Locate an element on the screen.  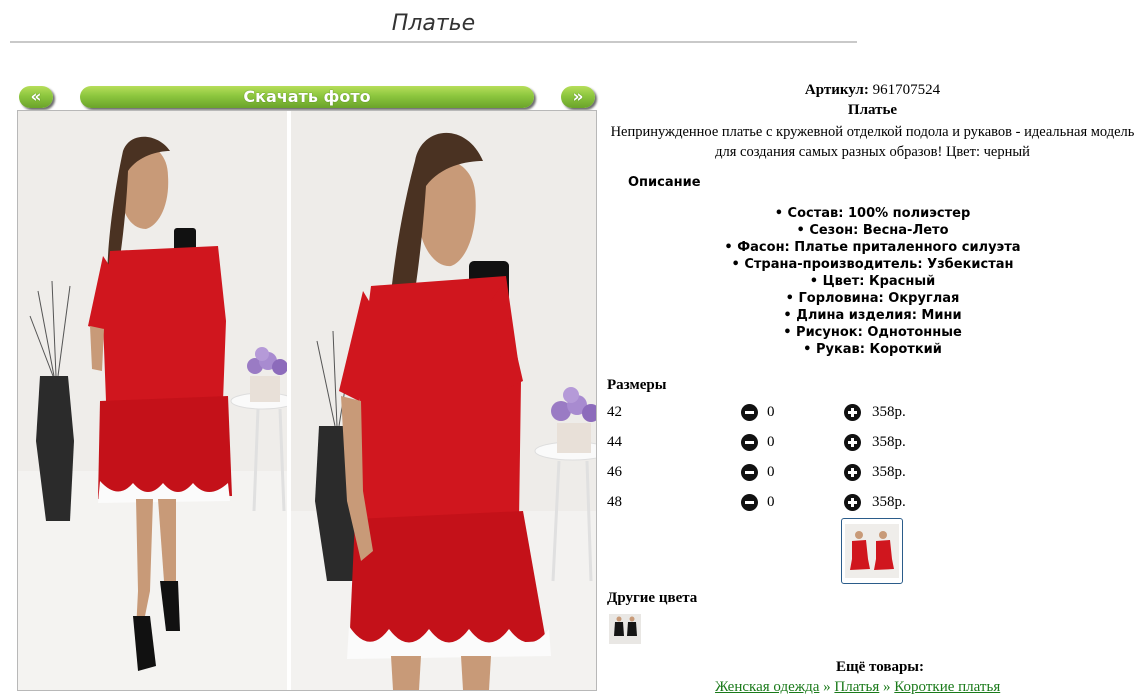
article-line: Артикул: 961707524 is located at coordinates (872, 90).